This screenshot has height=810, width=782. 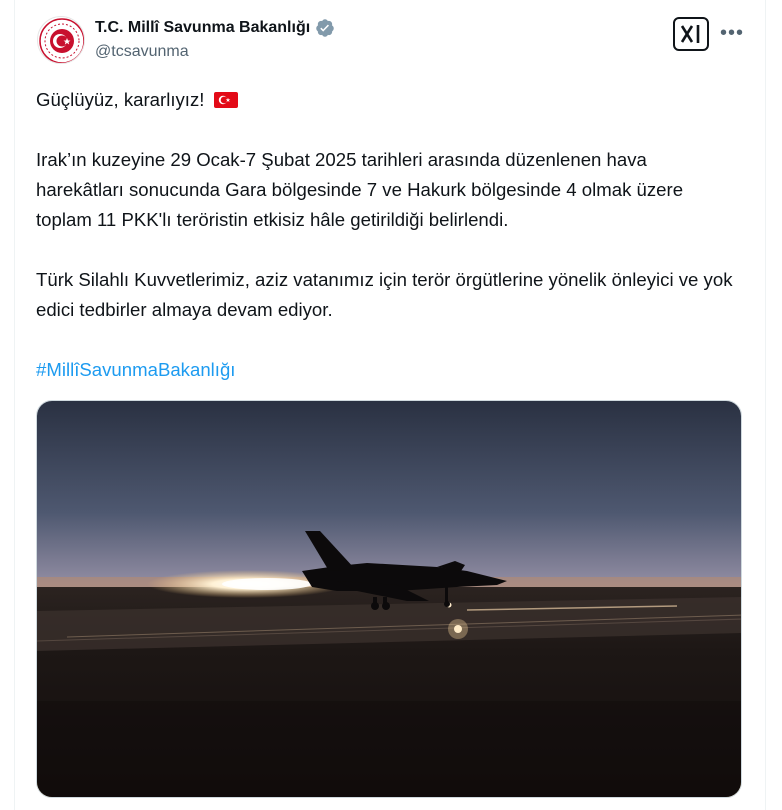 I want to click on name-row: T.C. Millî Savunma Bakanlığı, so click(x=215, y=28).